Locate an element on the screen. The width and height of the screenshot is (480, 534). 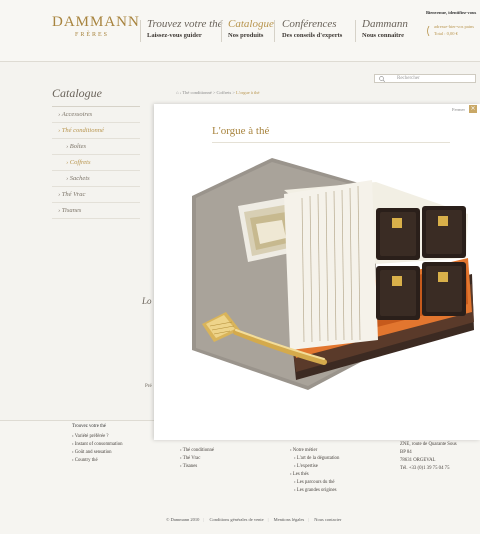
footer-link-label: Thé conditionné is located at coordinates (198, 450).